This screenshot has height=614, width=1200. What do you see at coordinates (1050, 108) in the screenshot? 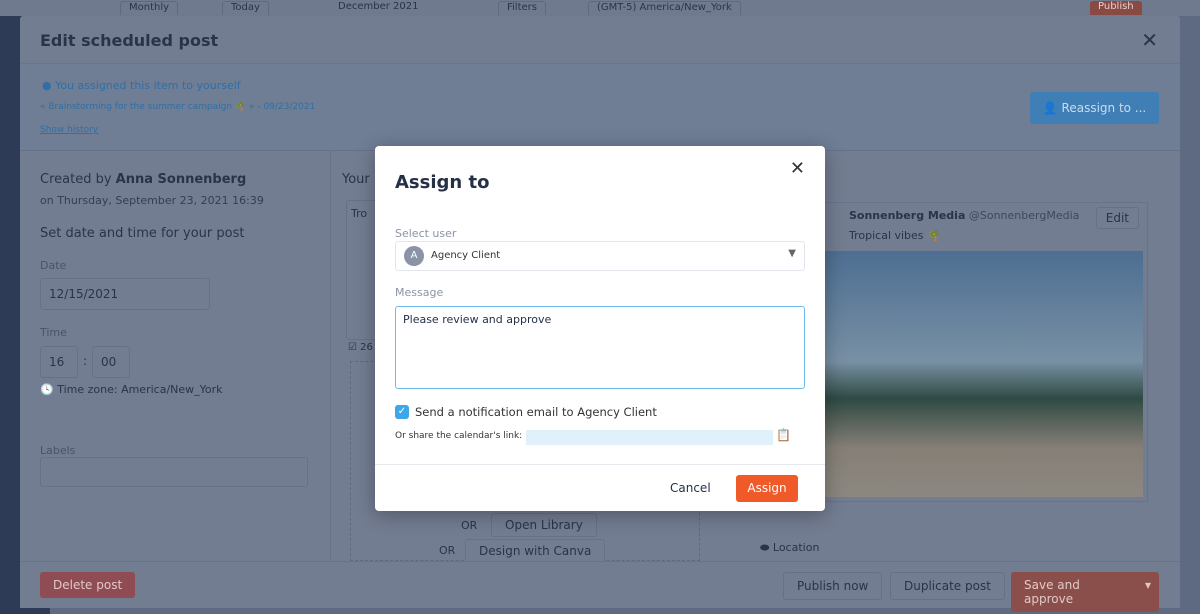
I see `user-icon: 👤` at bounding box center [1050, 108].